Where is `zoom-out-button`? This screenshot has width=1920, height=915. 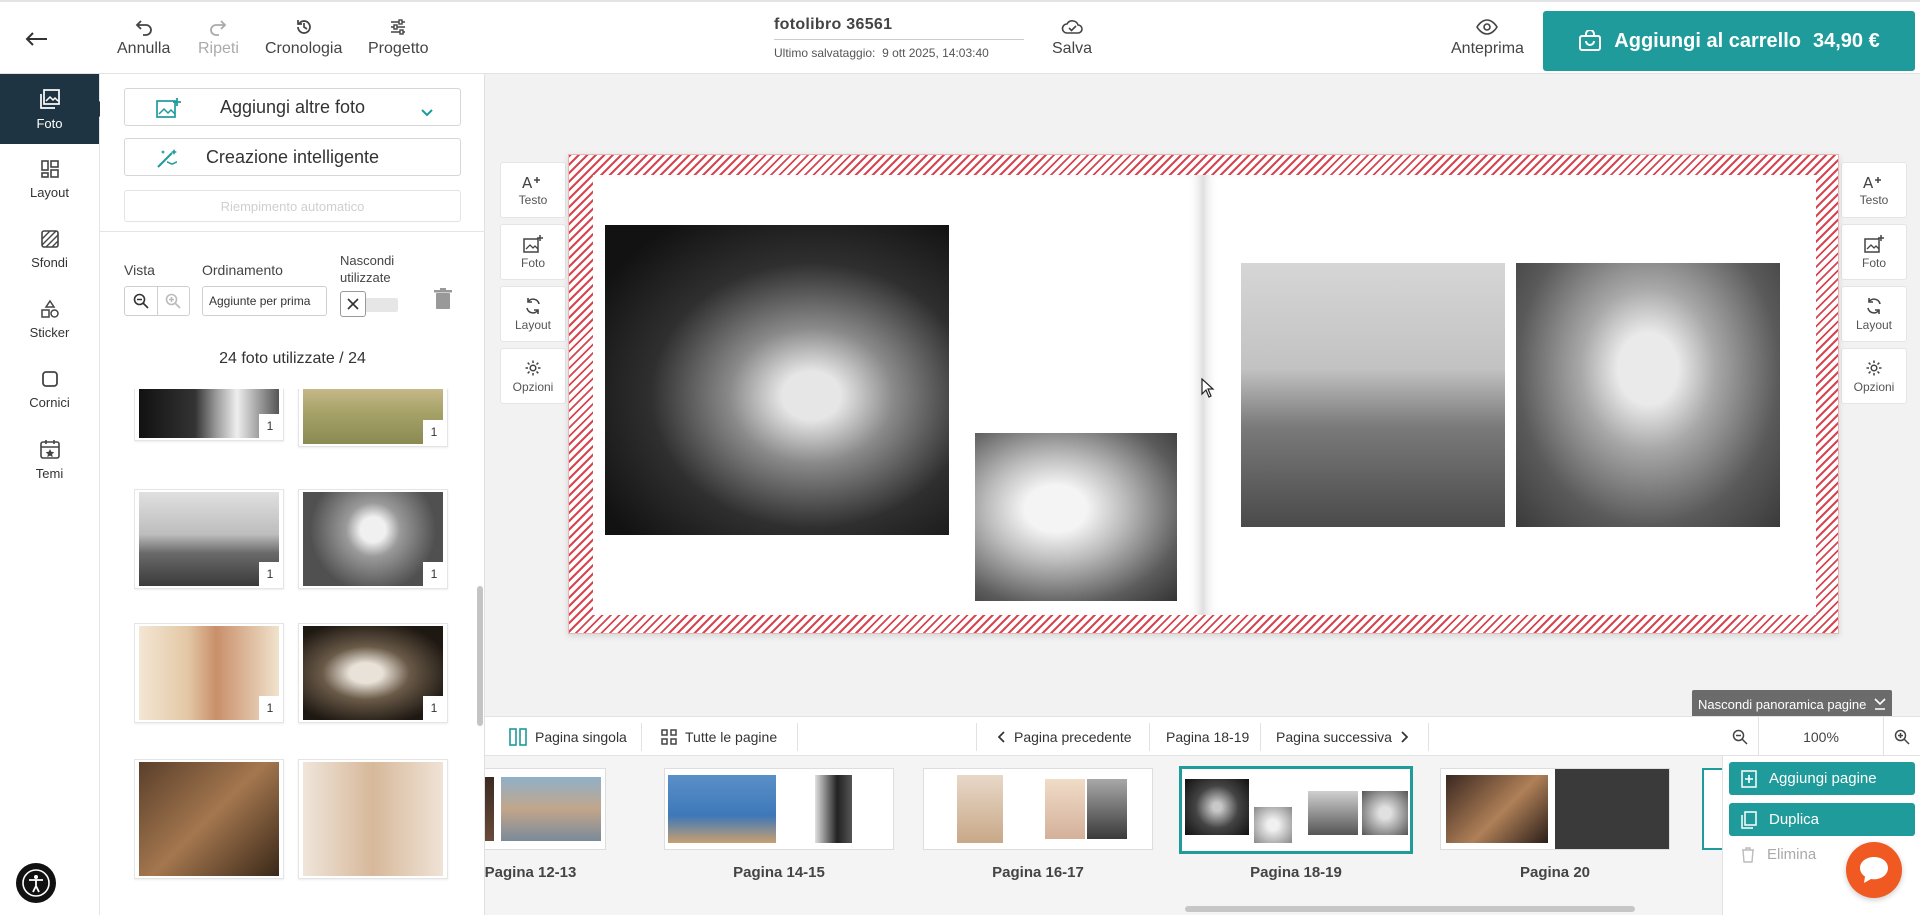
zoom-out-button is located at coordinates (1740, 737).